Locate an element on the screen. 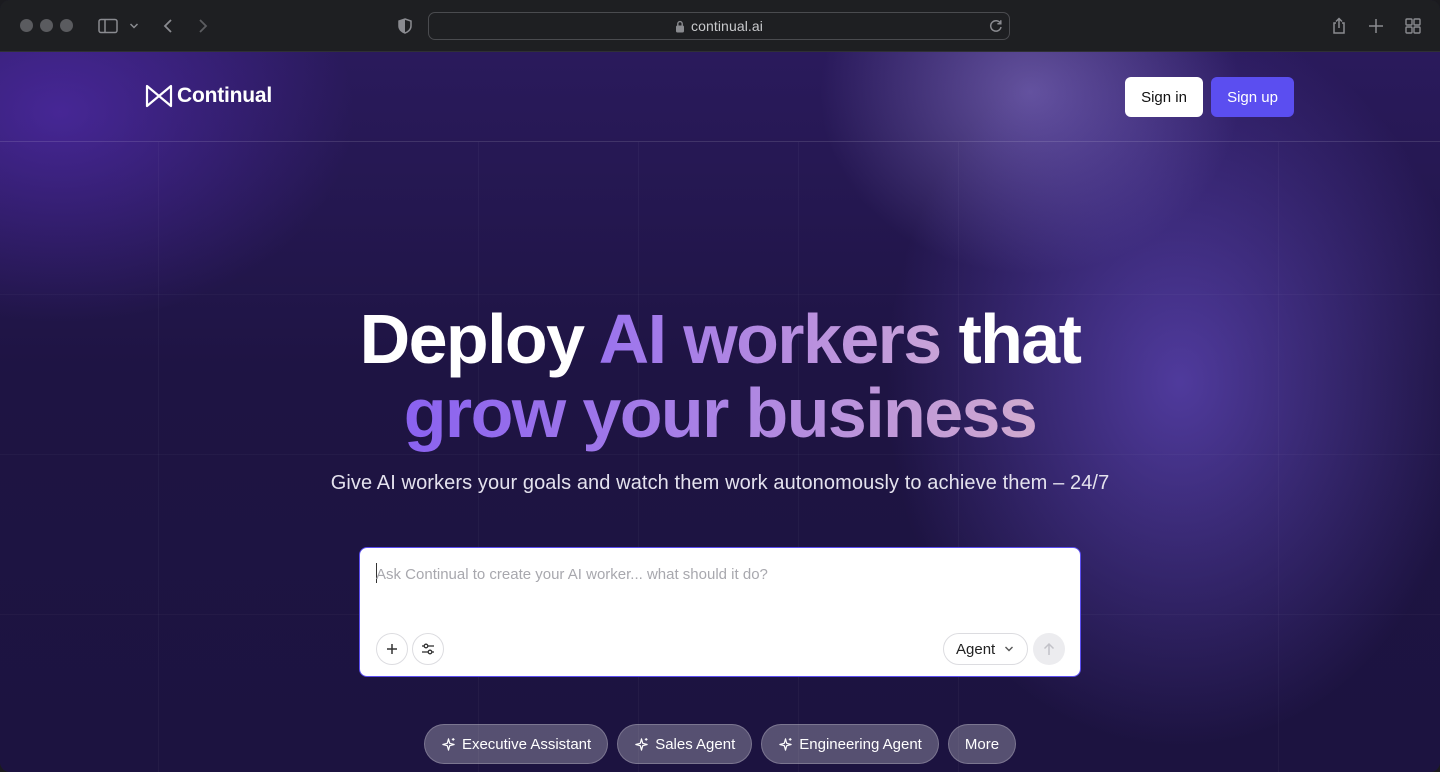 The image size is (1440, 772). top-nav: Continual Sign in Sign up is located at coordinates (720, 97).